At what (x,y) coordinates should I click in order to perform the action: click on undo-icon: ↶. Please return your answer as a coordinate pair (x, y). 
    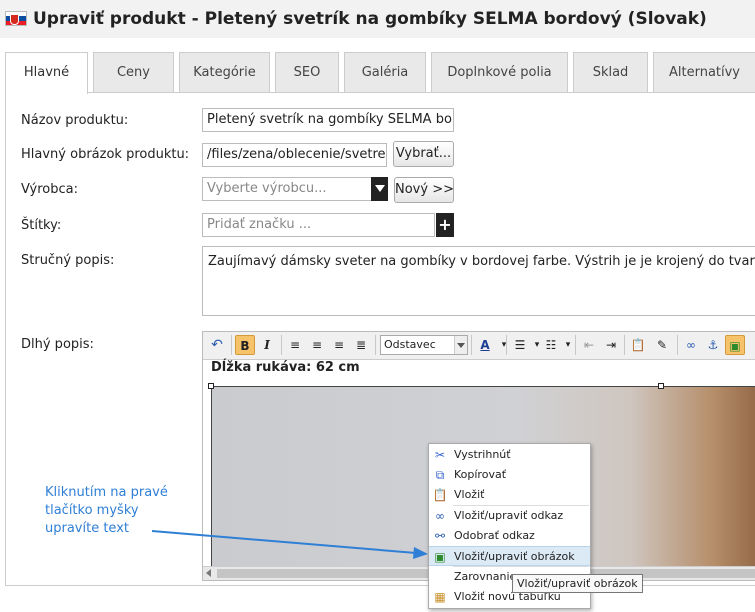
    Looking at the image, I should click on (217, 345).